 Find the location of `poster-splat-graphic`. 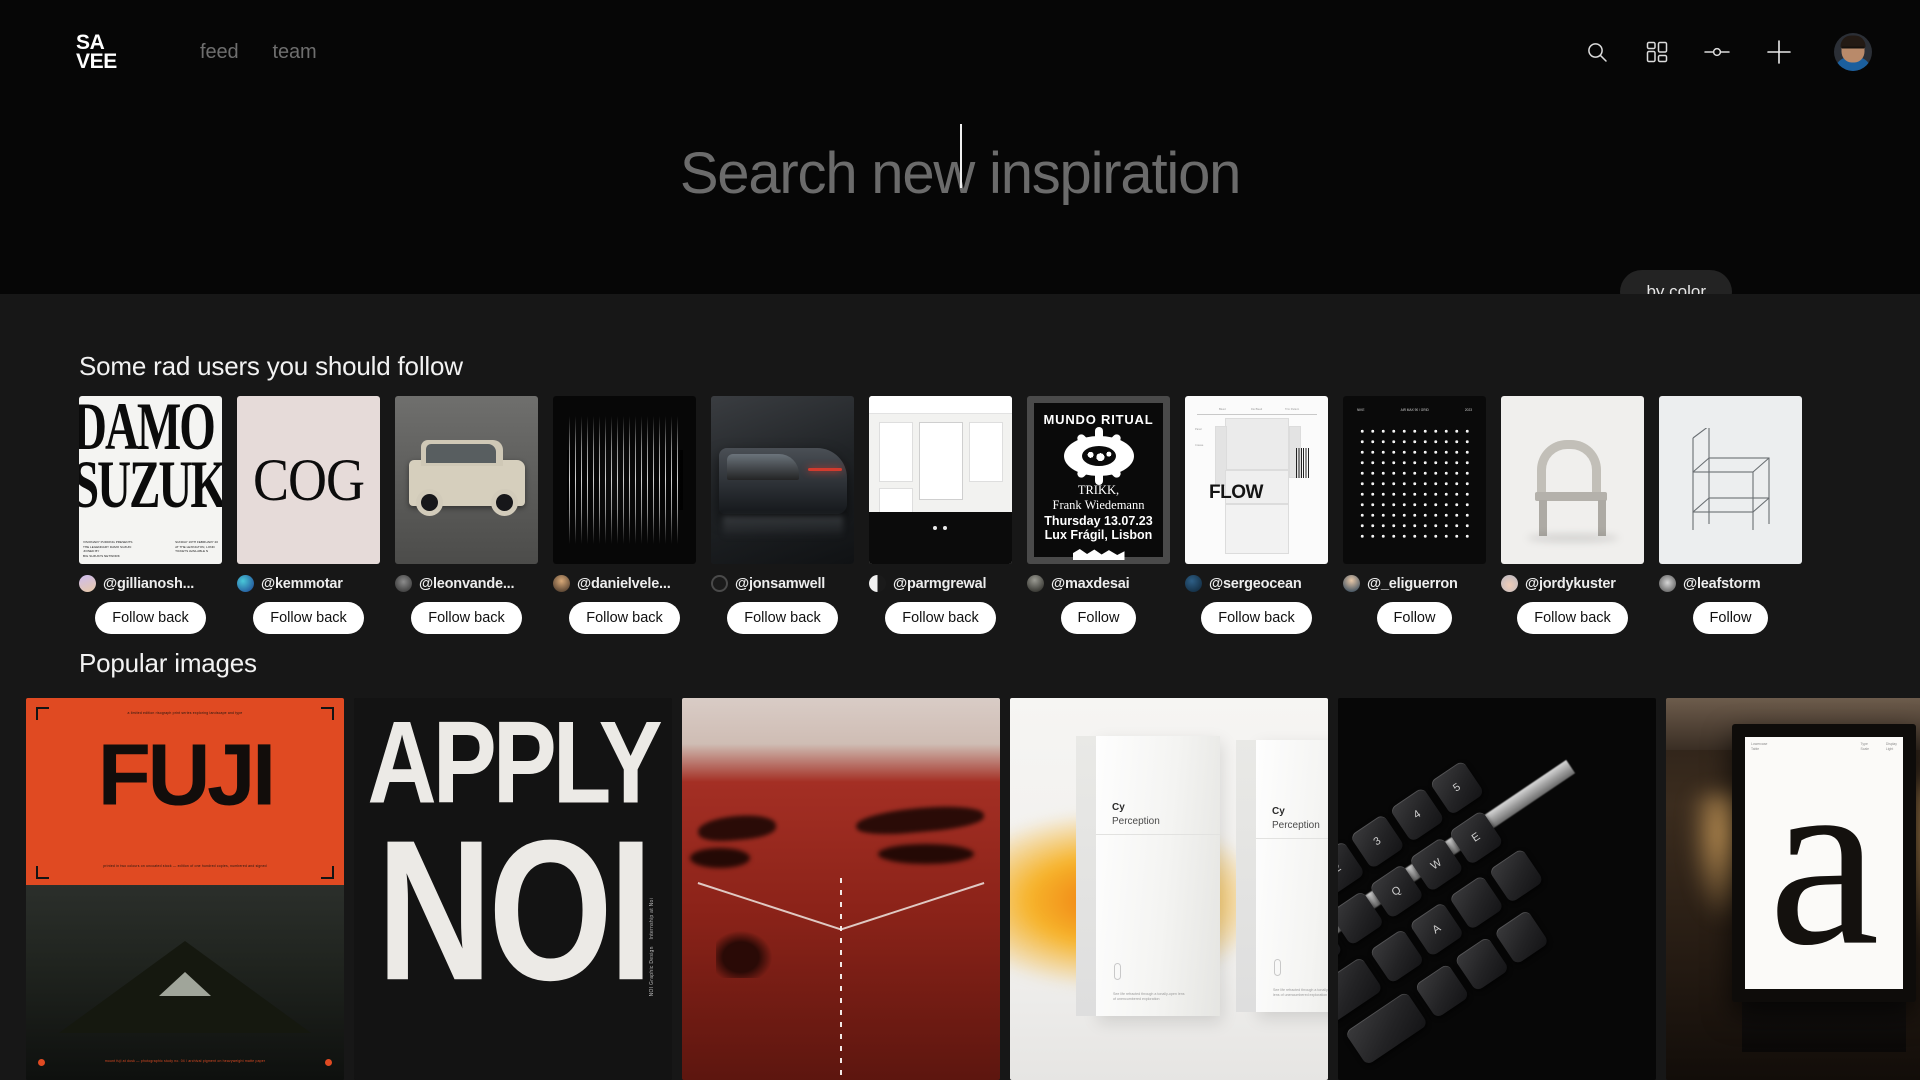

poster-splat-graphic is located at coordinates (1099, 456).